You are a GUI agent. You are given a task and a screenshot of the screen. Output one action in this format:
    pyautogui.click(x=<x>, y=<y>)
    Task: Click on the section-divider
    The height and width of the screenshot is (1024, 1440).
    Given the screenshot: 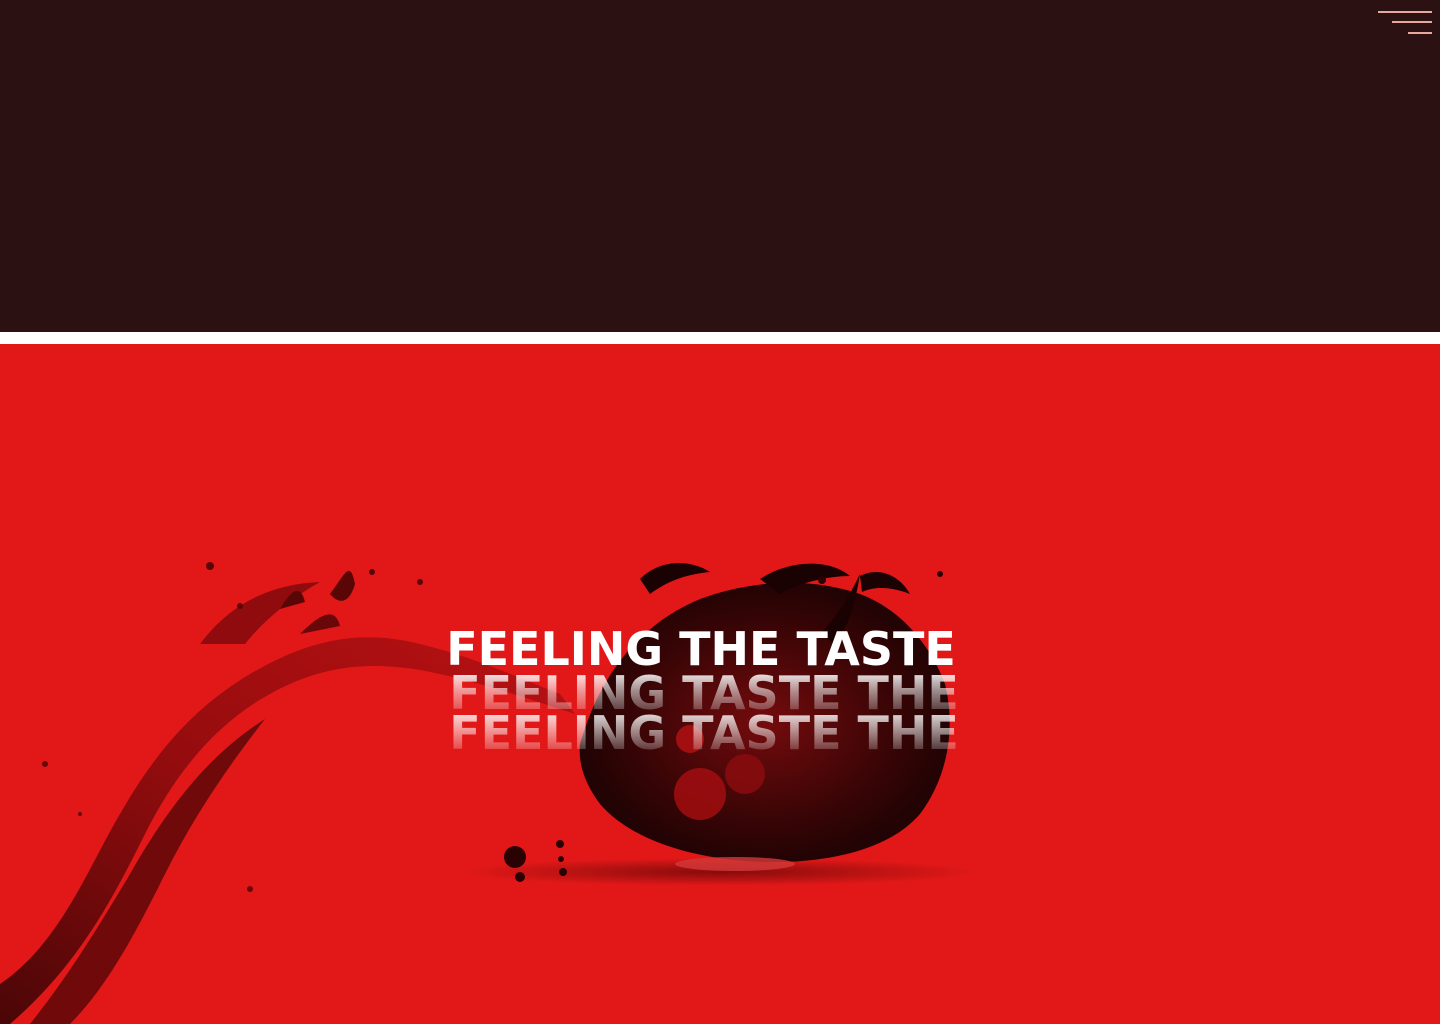 What is the action you would take?
    pyautogui.click(x=720, y=338)
    